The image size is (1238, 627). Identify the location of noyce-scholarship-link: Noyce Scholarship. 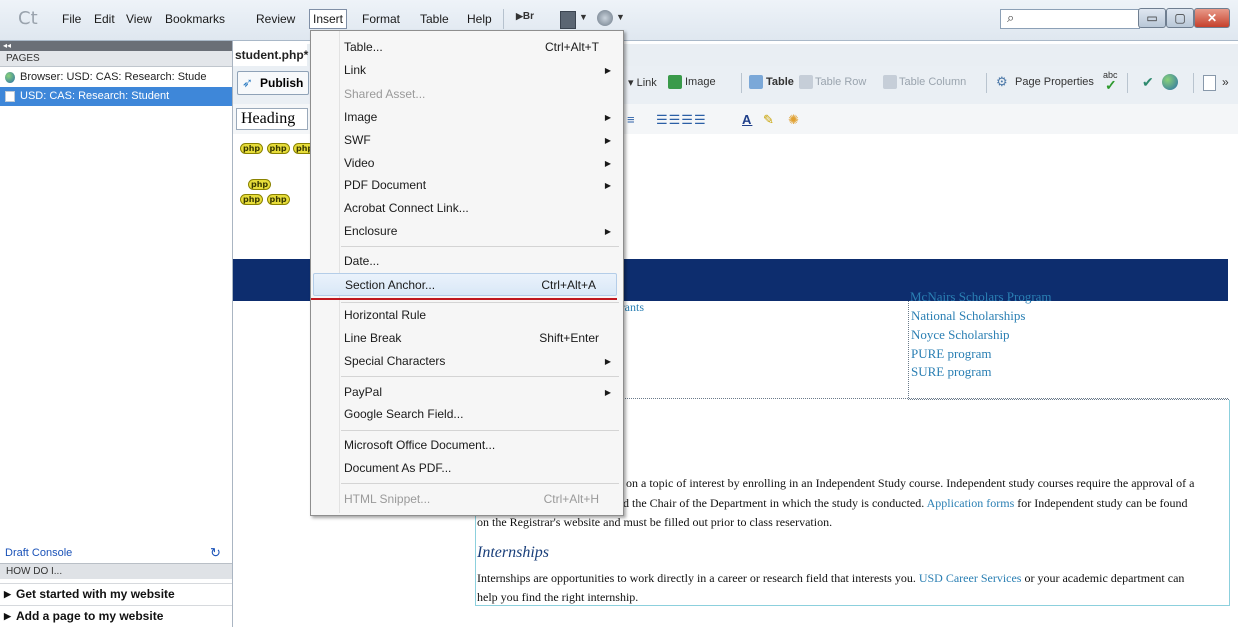
(960, 335).